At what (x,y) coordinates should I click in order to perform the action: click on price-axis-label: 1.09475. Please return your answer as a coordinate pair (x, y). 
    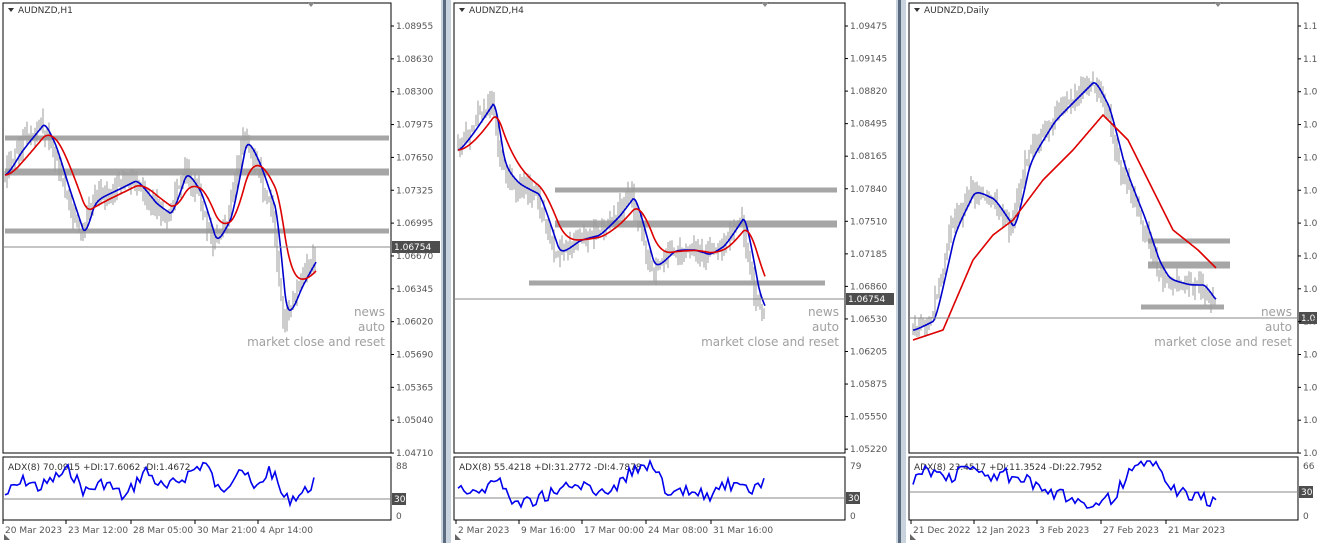
    Looking at the image, I should click on (868, 27).